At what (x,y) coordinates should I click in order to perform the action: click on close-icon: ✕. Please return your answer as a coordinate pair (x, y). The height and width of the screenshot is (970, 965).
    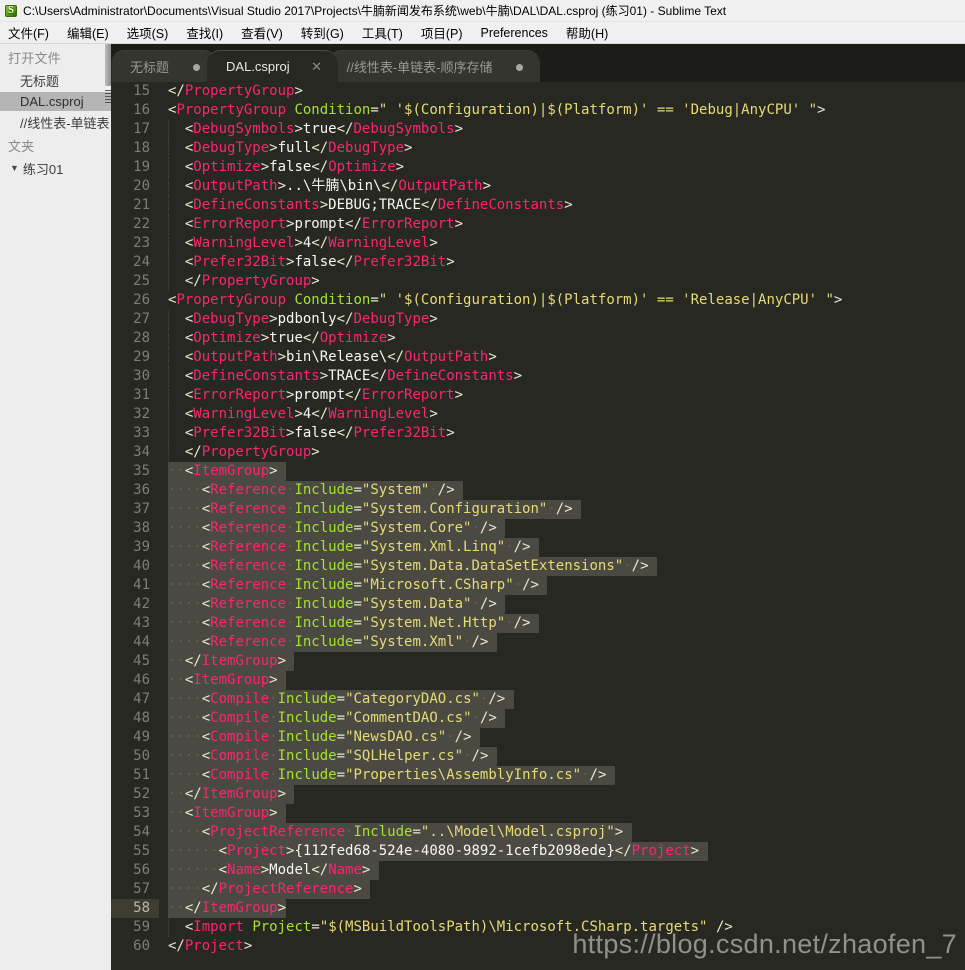
    Looking at the image, I should click on (317, 67).